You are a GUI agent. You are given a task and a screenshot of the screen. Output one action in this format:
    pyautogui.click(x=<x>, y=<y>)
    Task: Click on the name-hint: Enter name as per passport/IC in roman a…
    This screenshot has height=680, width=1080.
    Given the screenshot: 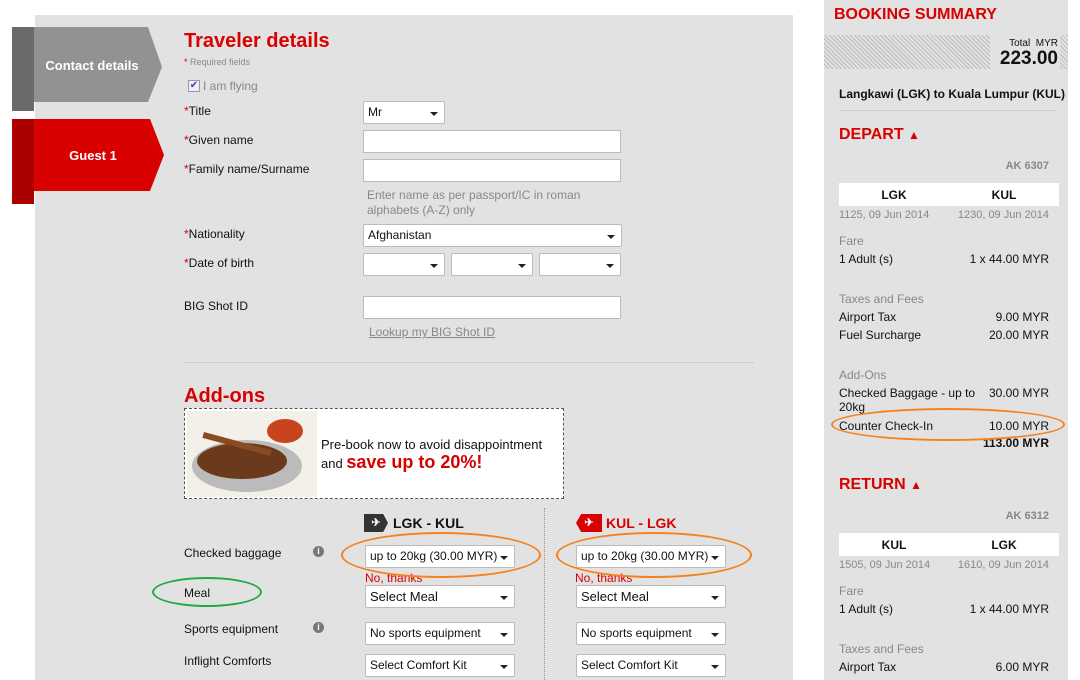 What is the action you would take?
    pyautogui.click(x=474, y=202)
    